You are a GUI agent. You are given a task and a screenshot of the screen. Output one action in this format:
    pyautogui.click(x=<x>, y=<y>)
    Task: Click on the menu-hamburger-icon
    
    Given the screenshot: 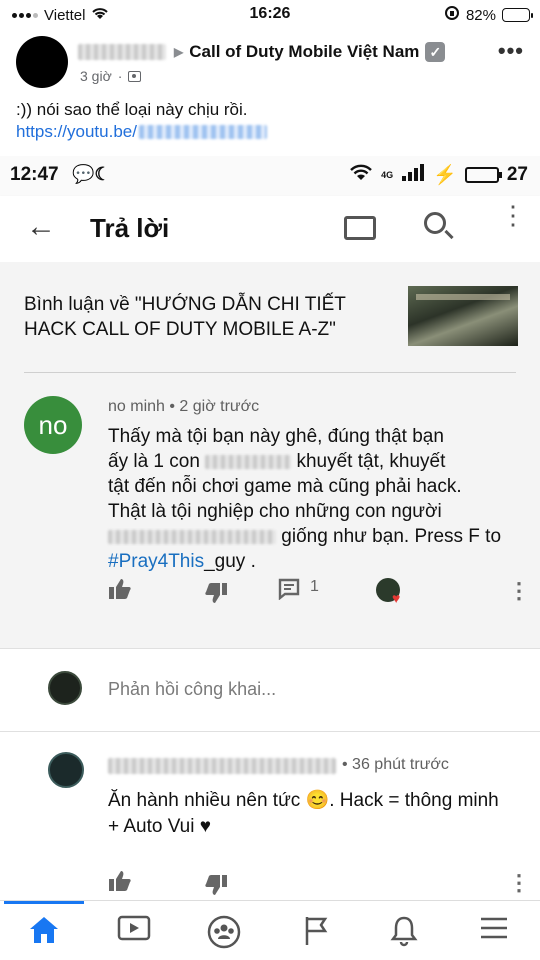 What is the action you would take?
    pyautogui.click(x=494, y=931)
    